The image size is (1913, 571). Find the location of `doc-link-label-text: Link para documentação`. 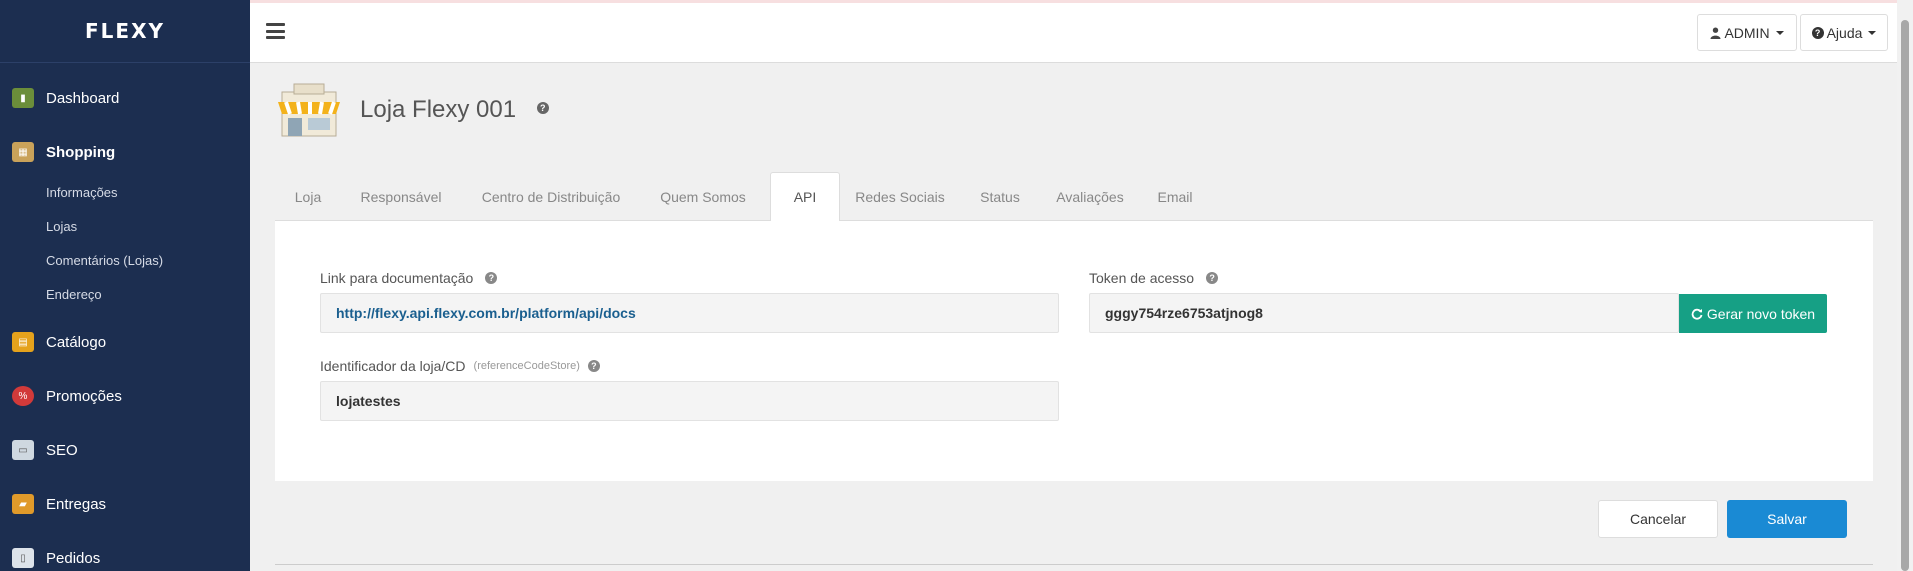

doc-link-label-text: Link para documentação is located at coordinates (397, 278).